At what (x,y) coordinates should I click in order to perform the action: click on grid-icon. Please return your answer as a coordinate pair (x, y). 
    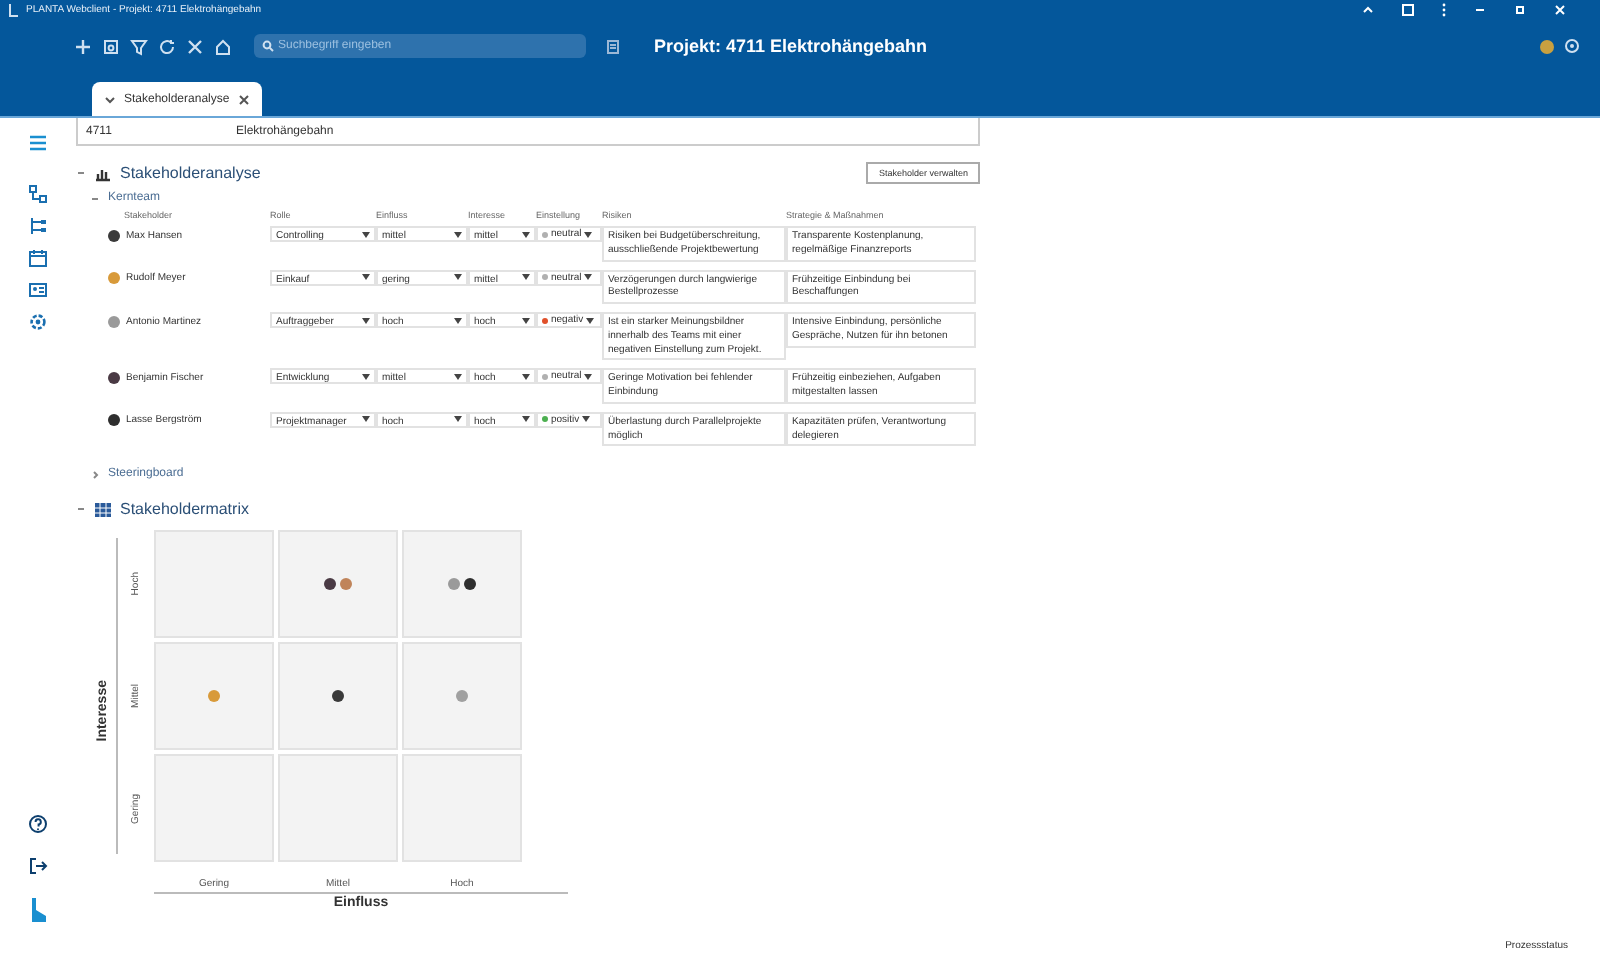
    Looking at the image, I should click on (103, 509).